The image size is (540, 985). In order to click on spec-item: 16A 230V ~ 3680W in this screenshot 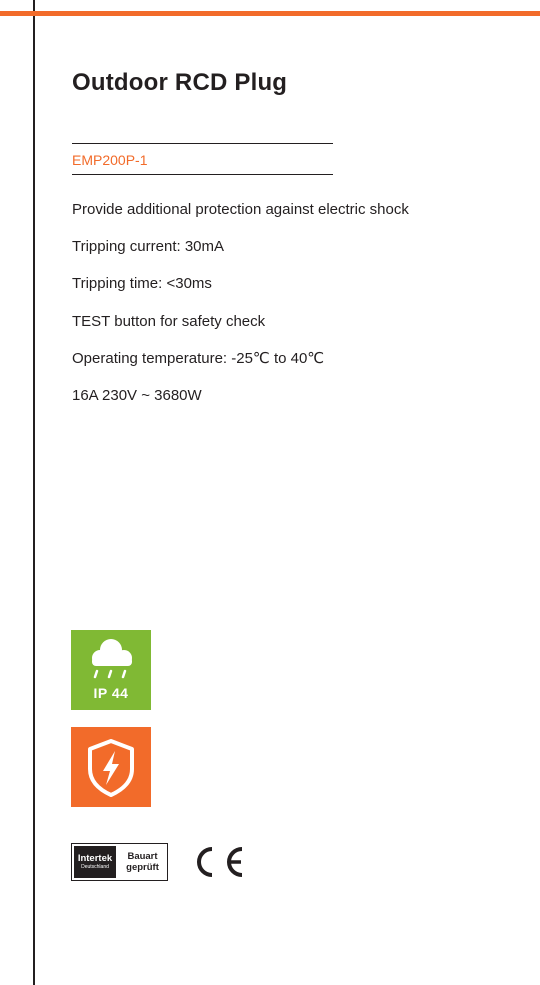, I will do `click(137, 395)`.